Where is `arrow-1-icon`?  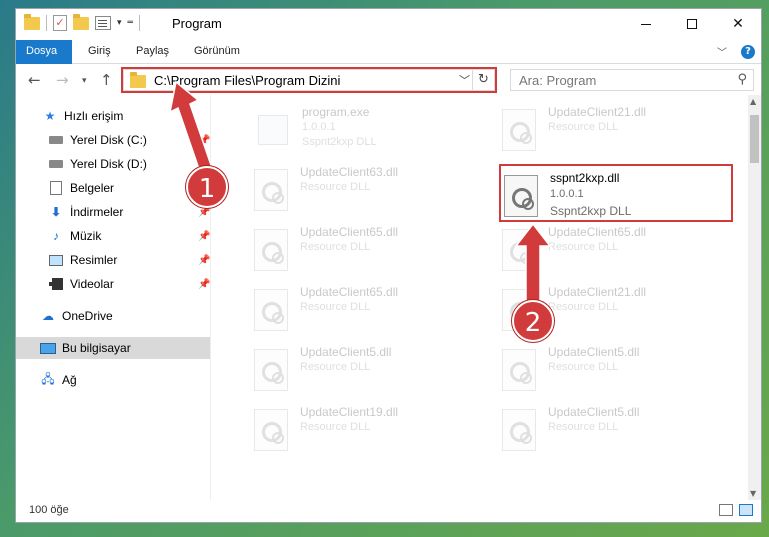 arrow-1-icon is located at coordinates (190, 126).